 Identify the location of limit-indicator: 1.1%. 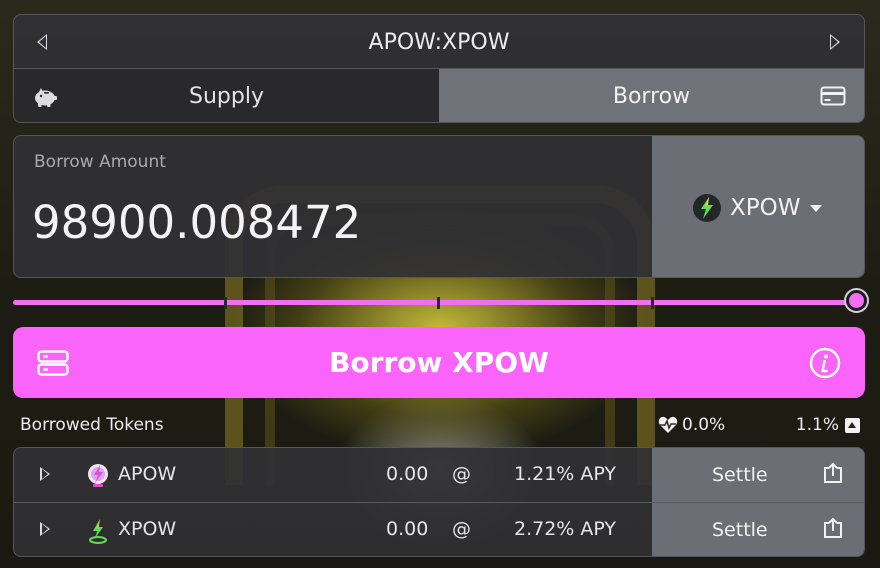
(828, 425).